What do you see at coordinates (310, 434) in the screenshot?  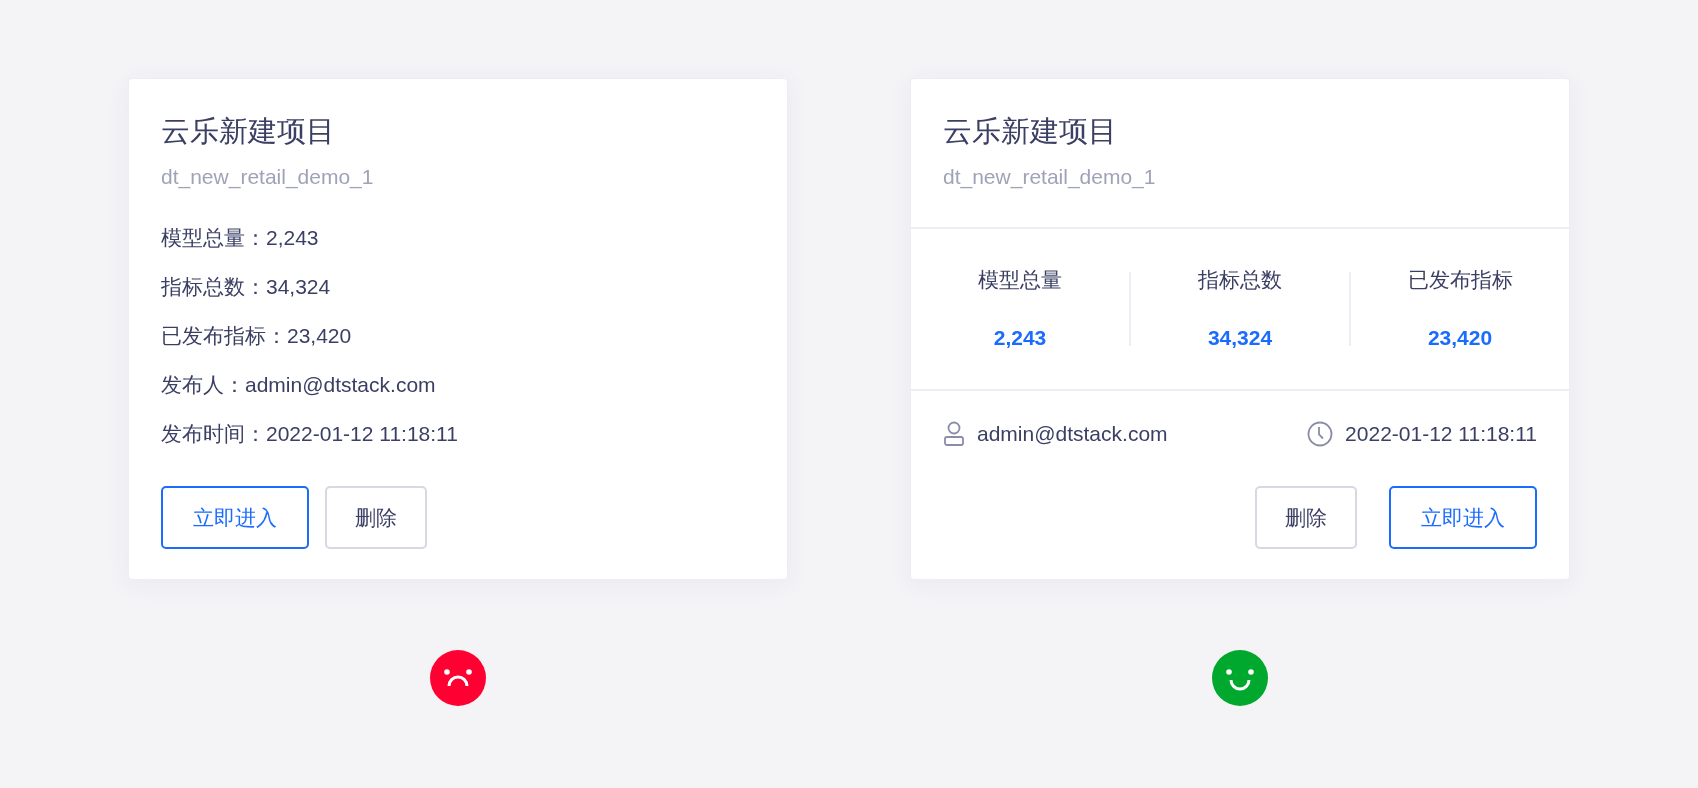 I see `info-line: 发布时间：2022-01-12 11:18:11` at bounding box center [310, 434].